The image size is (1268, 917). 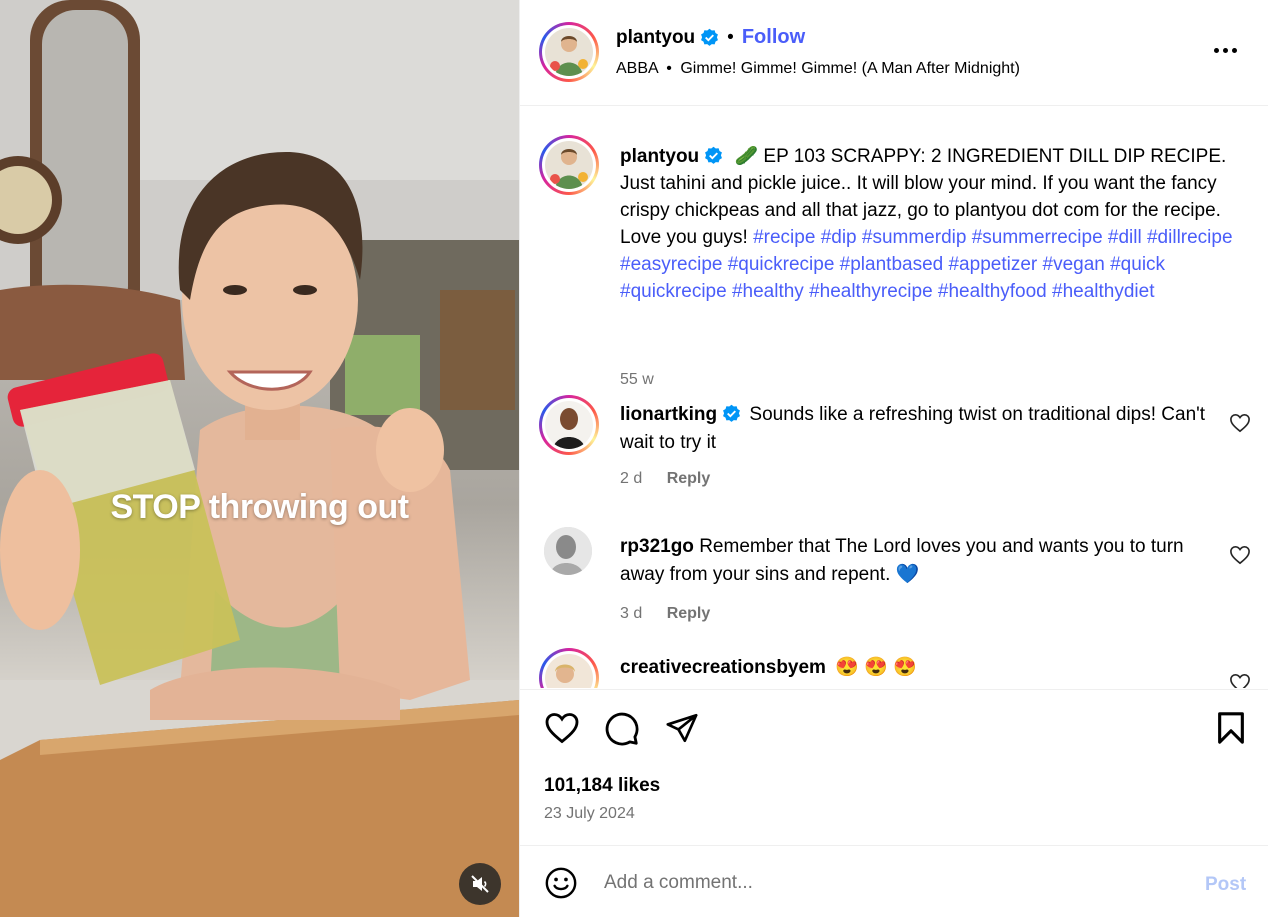 I want to click on commenter-username: lionartking, so click(x=668, y=414).